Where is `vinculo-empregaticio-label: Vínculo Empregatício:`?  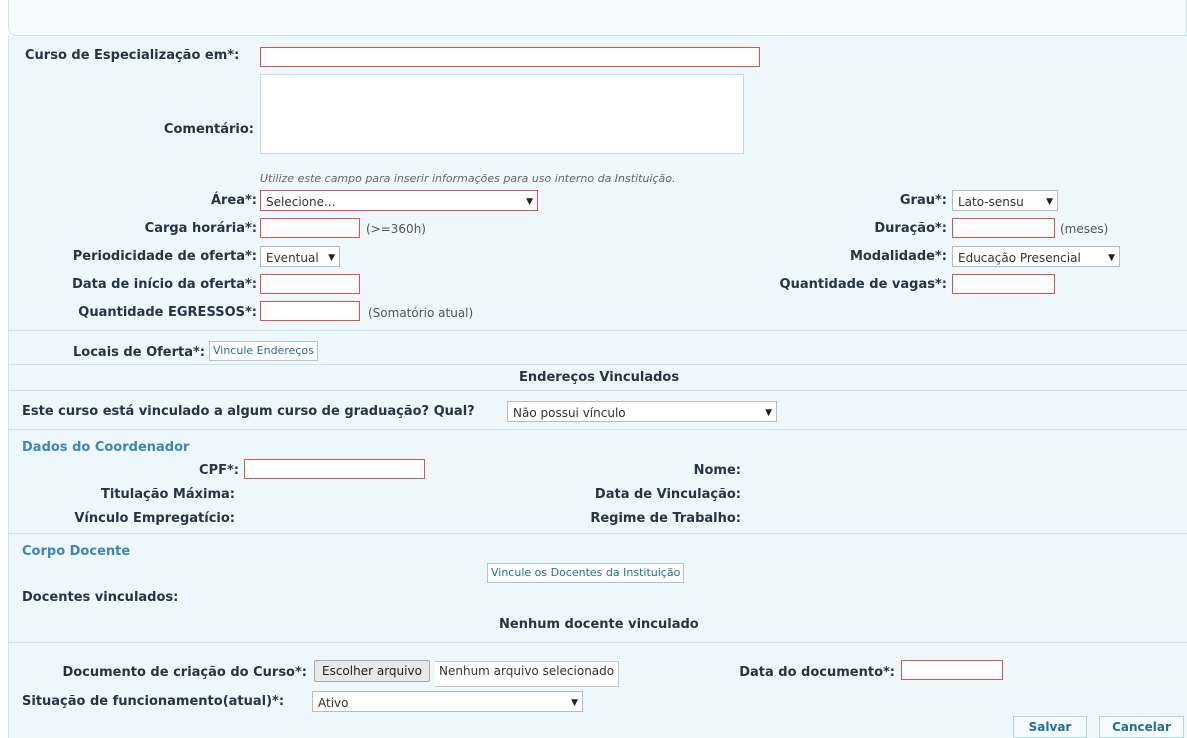
vinculo-empregaticio-label: Vínculo Empregatício: is located at coordinates (154, 518).